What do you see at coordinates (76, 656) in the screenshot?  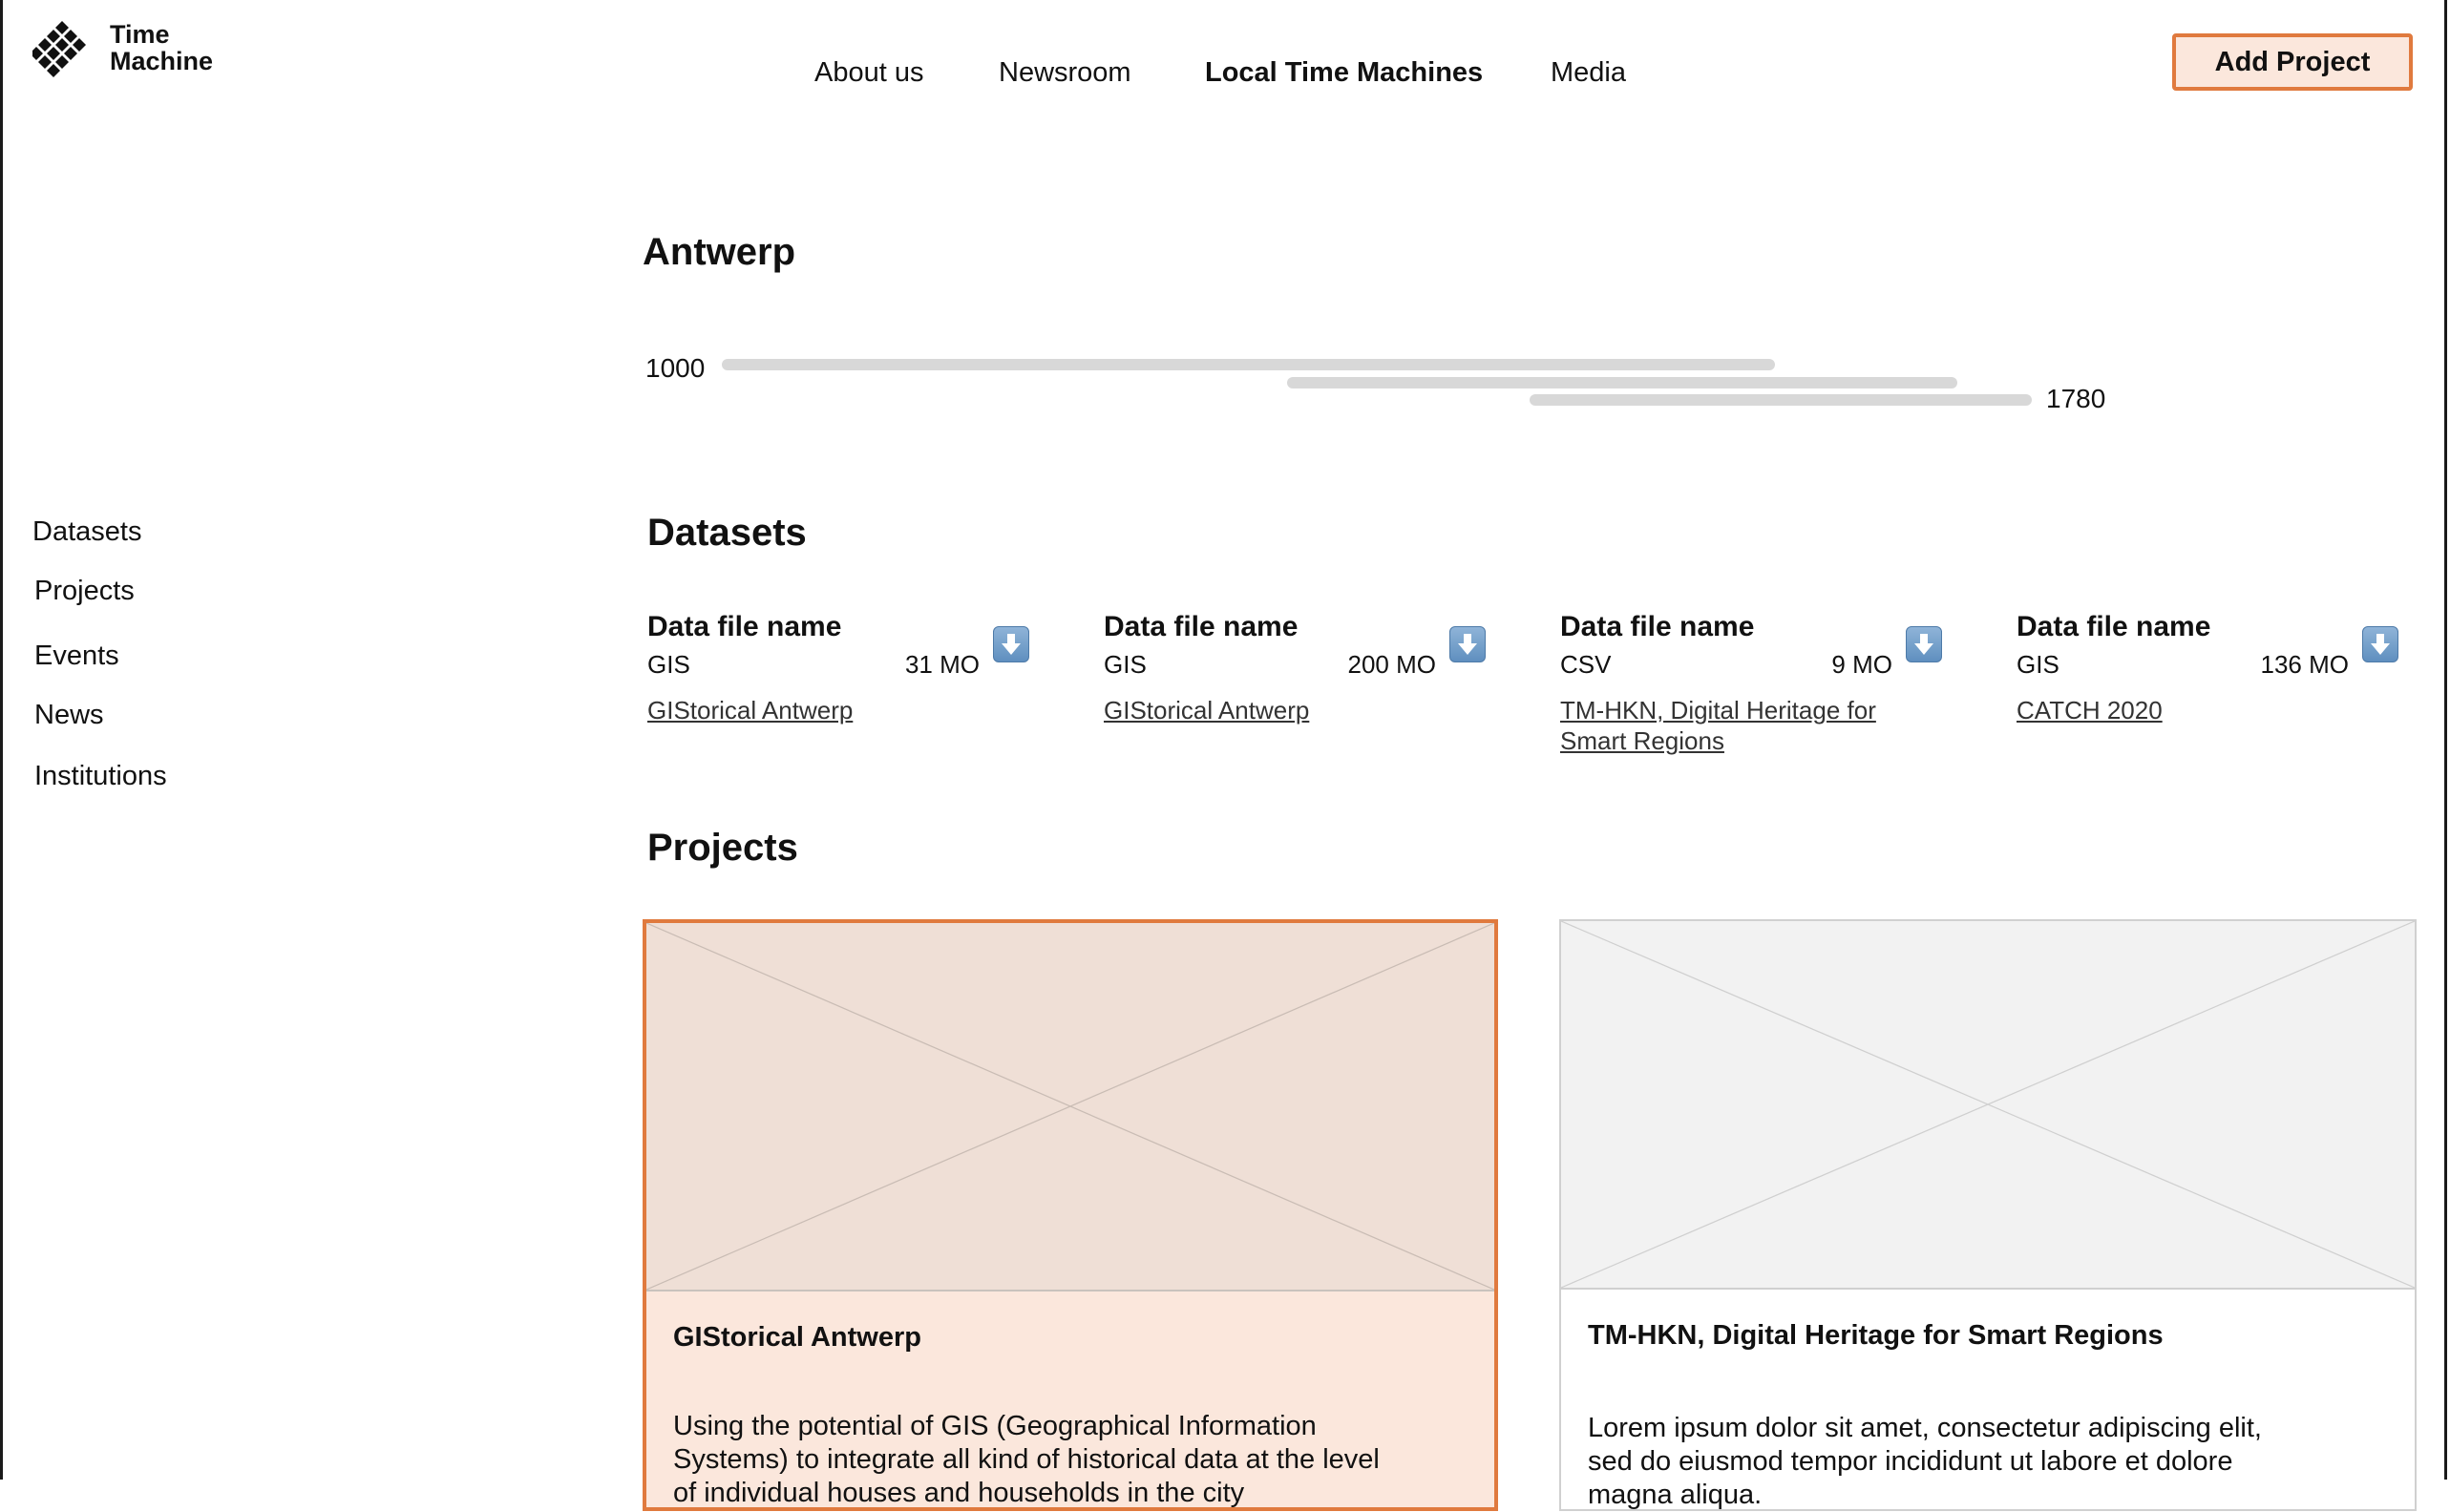 I see `sidebar-item-events: Events` at bounding box center [76, 656].